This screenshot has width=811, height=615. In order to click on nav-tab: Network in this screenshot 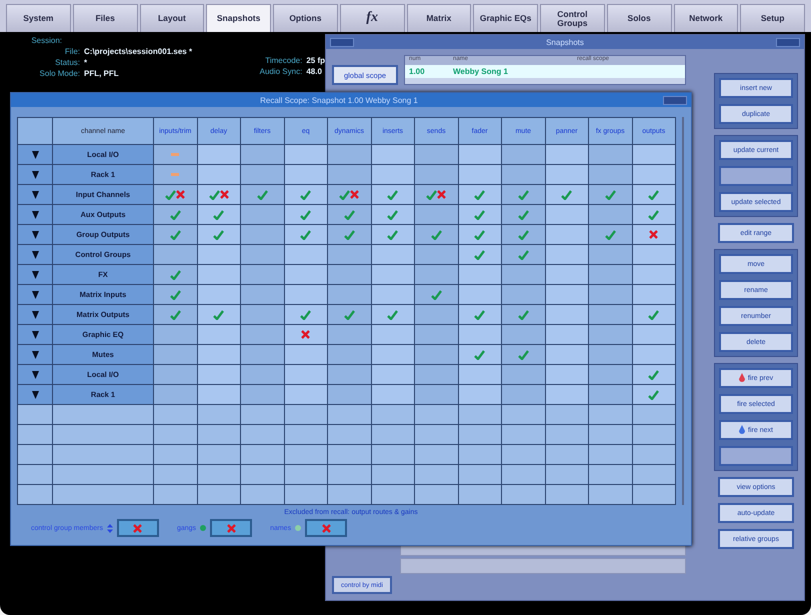, I will do `click(706, 18)`.